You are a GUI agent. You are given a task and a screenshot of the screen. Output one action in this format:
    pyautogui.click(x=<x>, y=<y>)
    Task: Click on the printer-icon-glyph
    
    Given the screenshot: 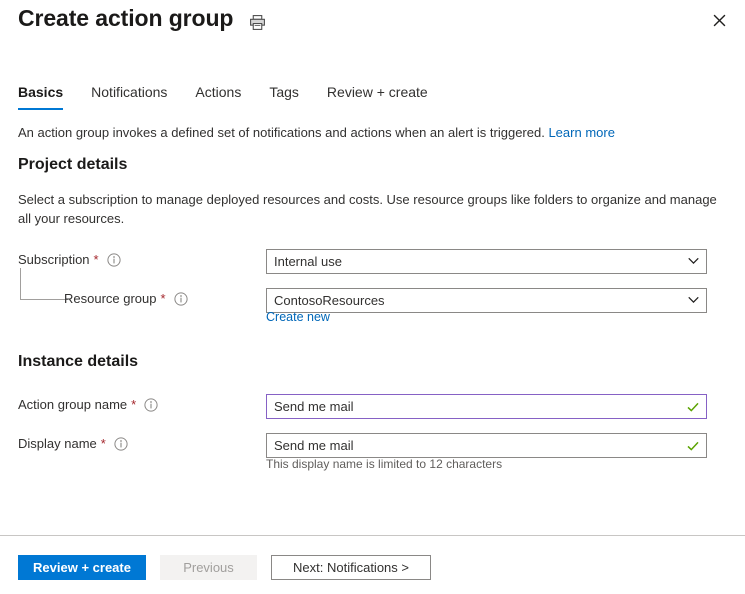 What is the action you would take?
    pyautogui.click(x=257, y=22)
    